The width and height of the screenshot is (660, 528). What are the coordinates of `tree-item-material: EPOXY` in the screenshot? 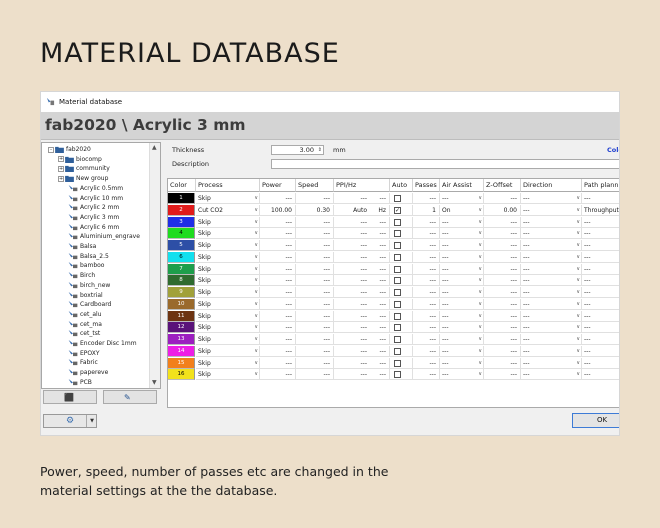 It's located at (84, 353).